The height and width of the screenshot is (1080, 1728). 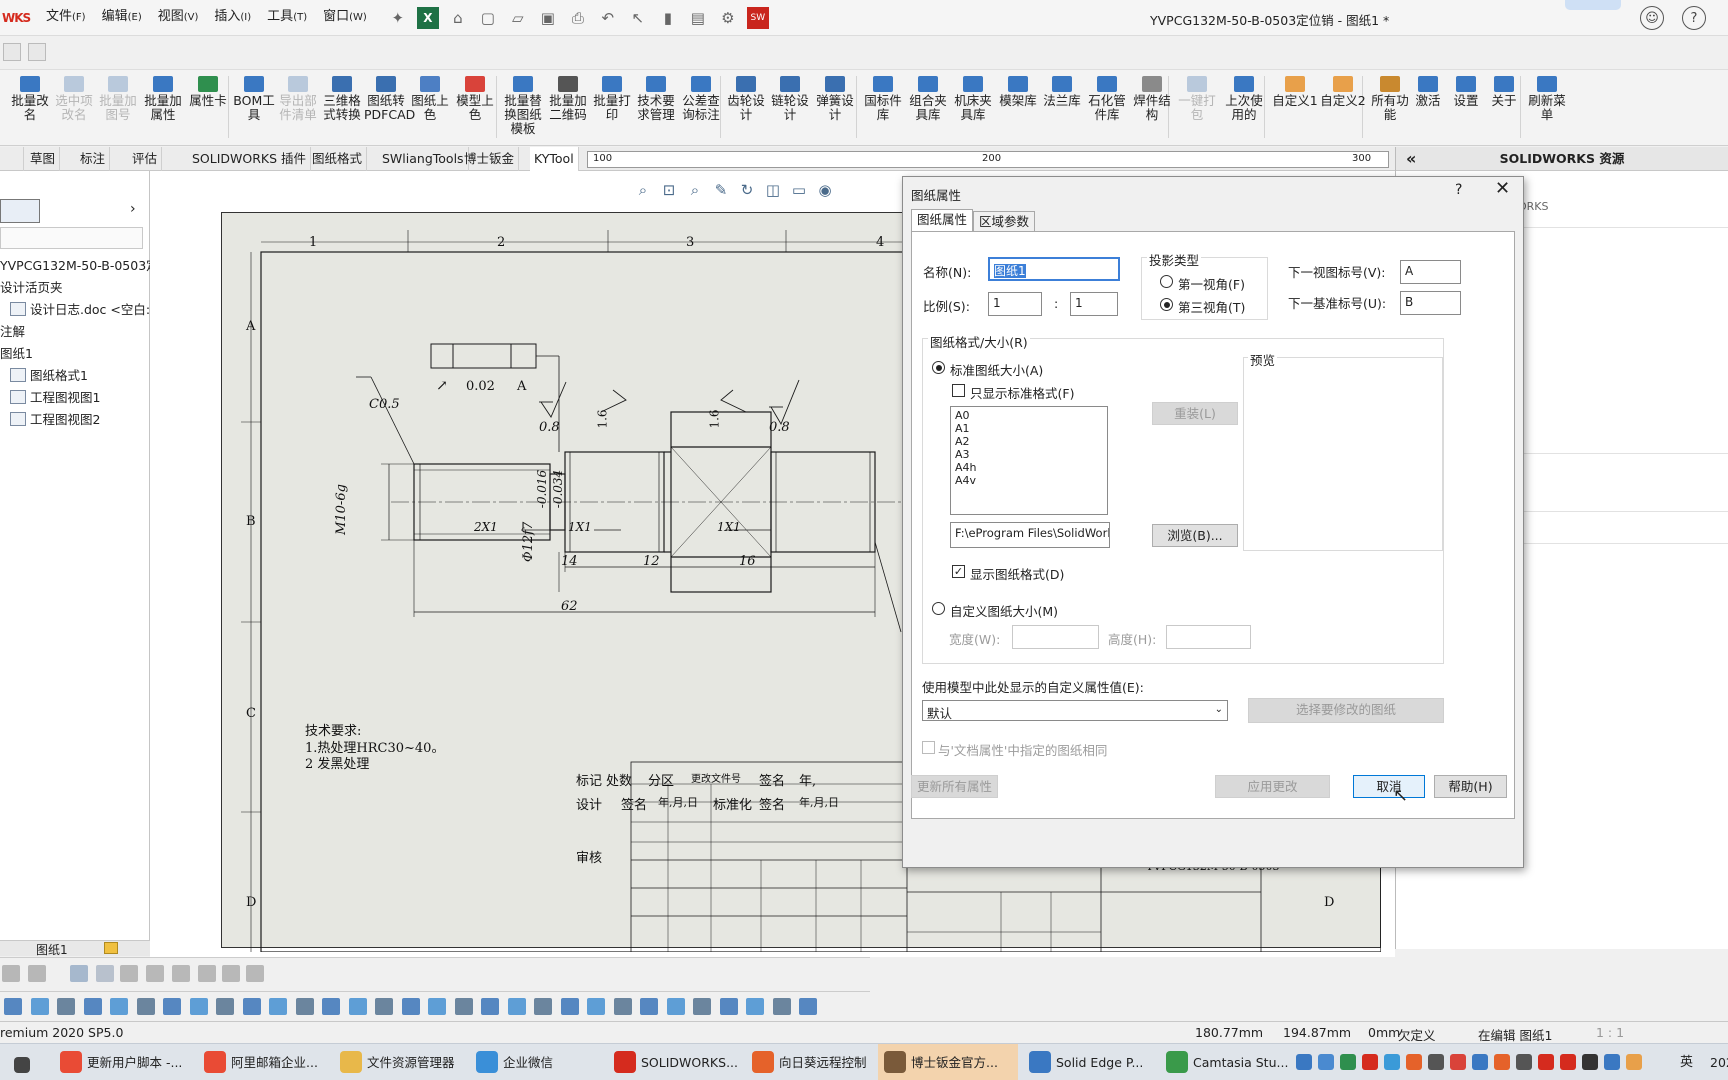 What do you see at coordinates (1055, 637) in the screenshot?
I see `width-field` at bounding box center [1055, 637].